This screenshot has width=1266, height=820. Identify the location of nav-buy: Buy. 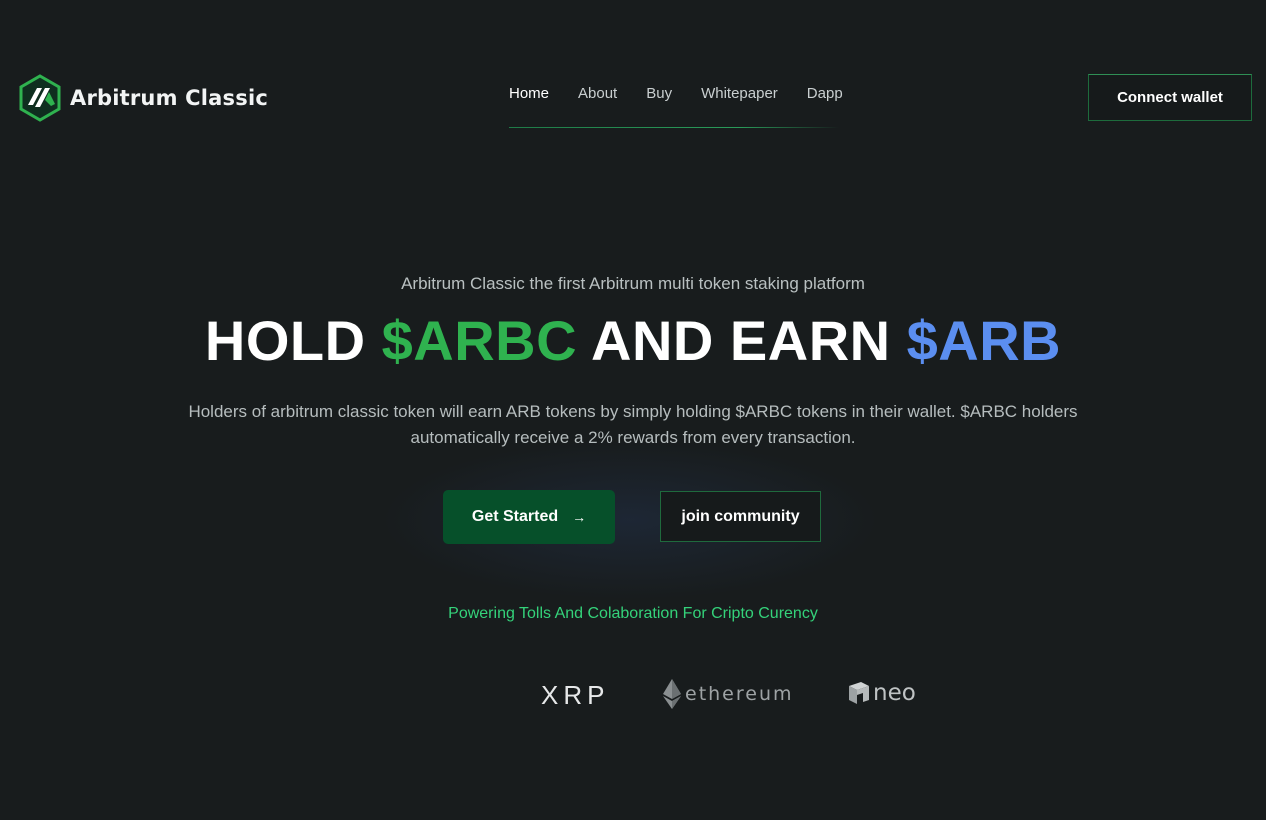
(659, 93).